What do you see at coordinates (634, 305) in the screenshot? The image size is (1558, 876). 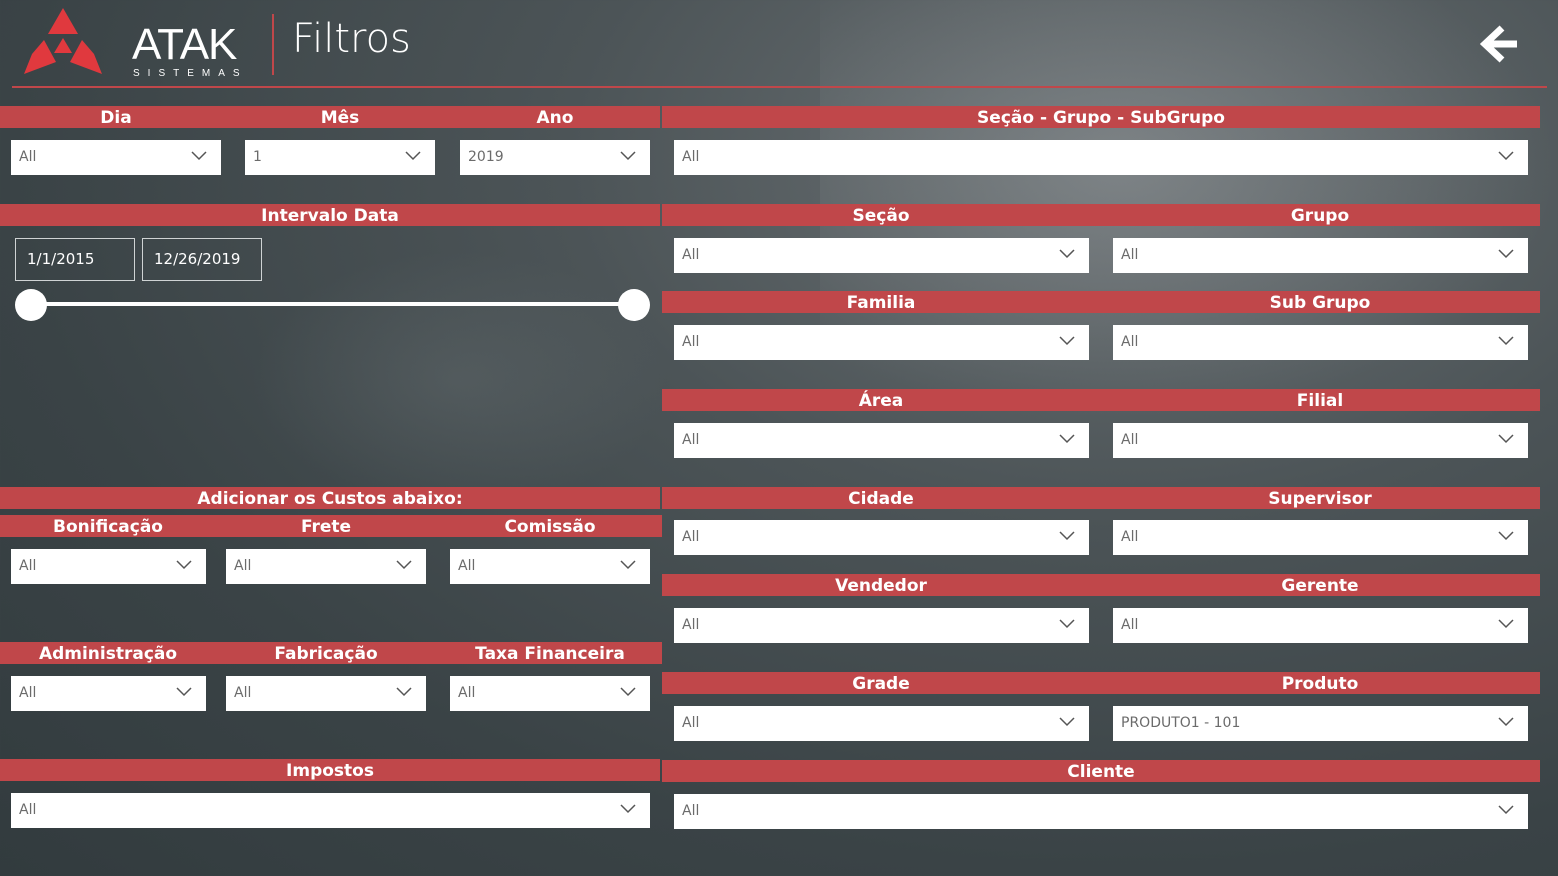 I see `slider-end-handle` at bounding box center [634, 305].